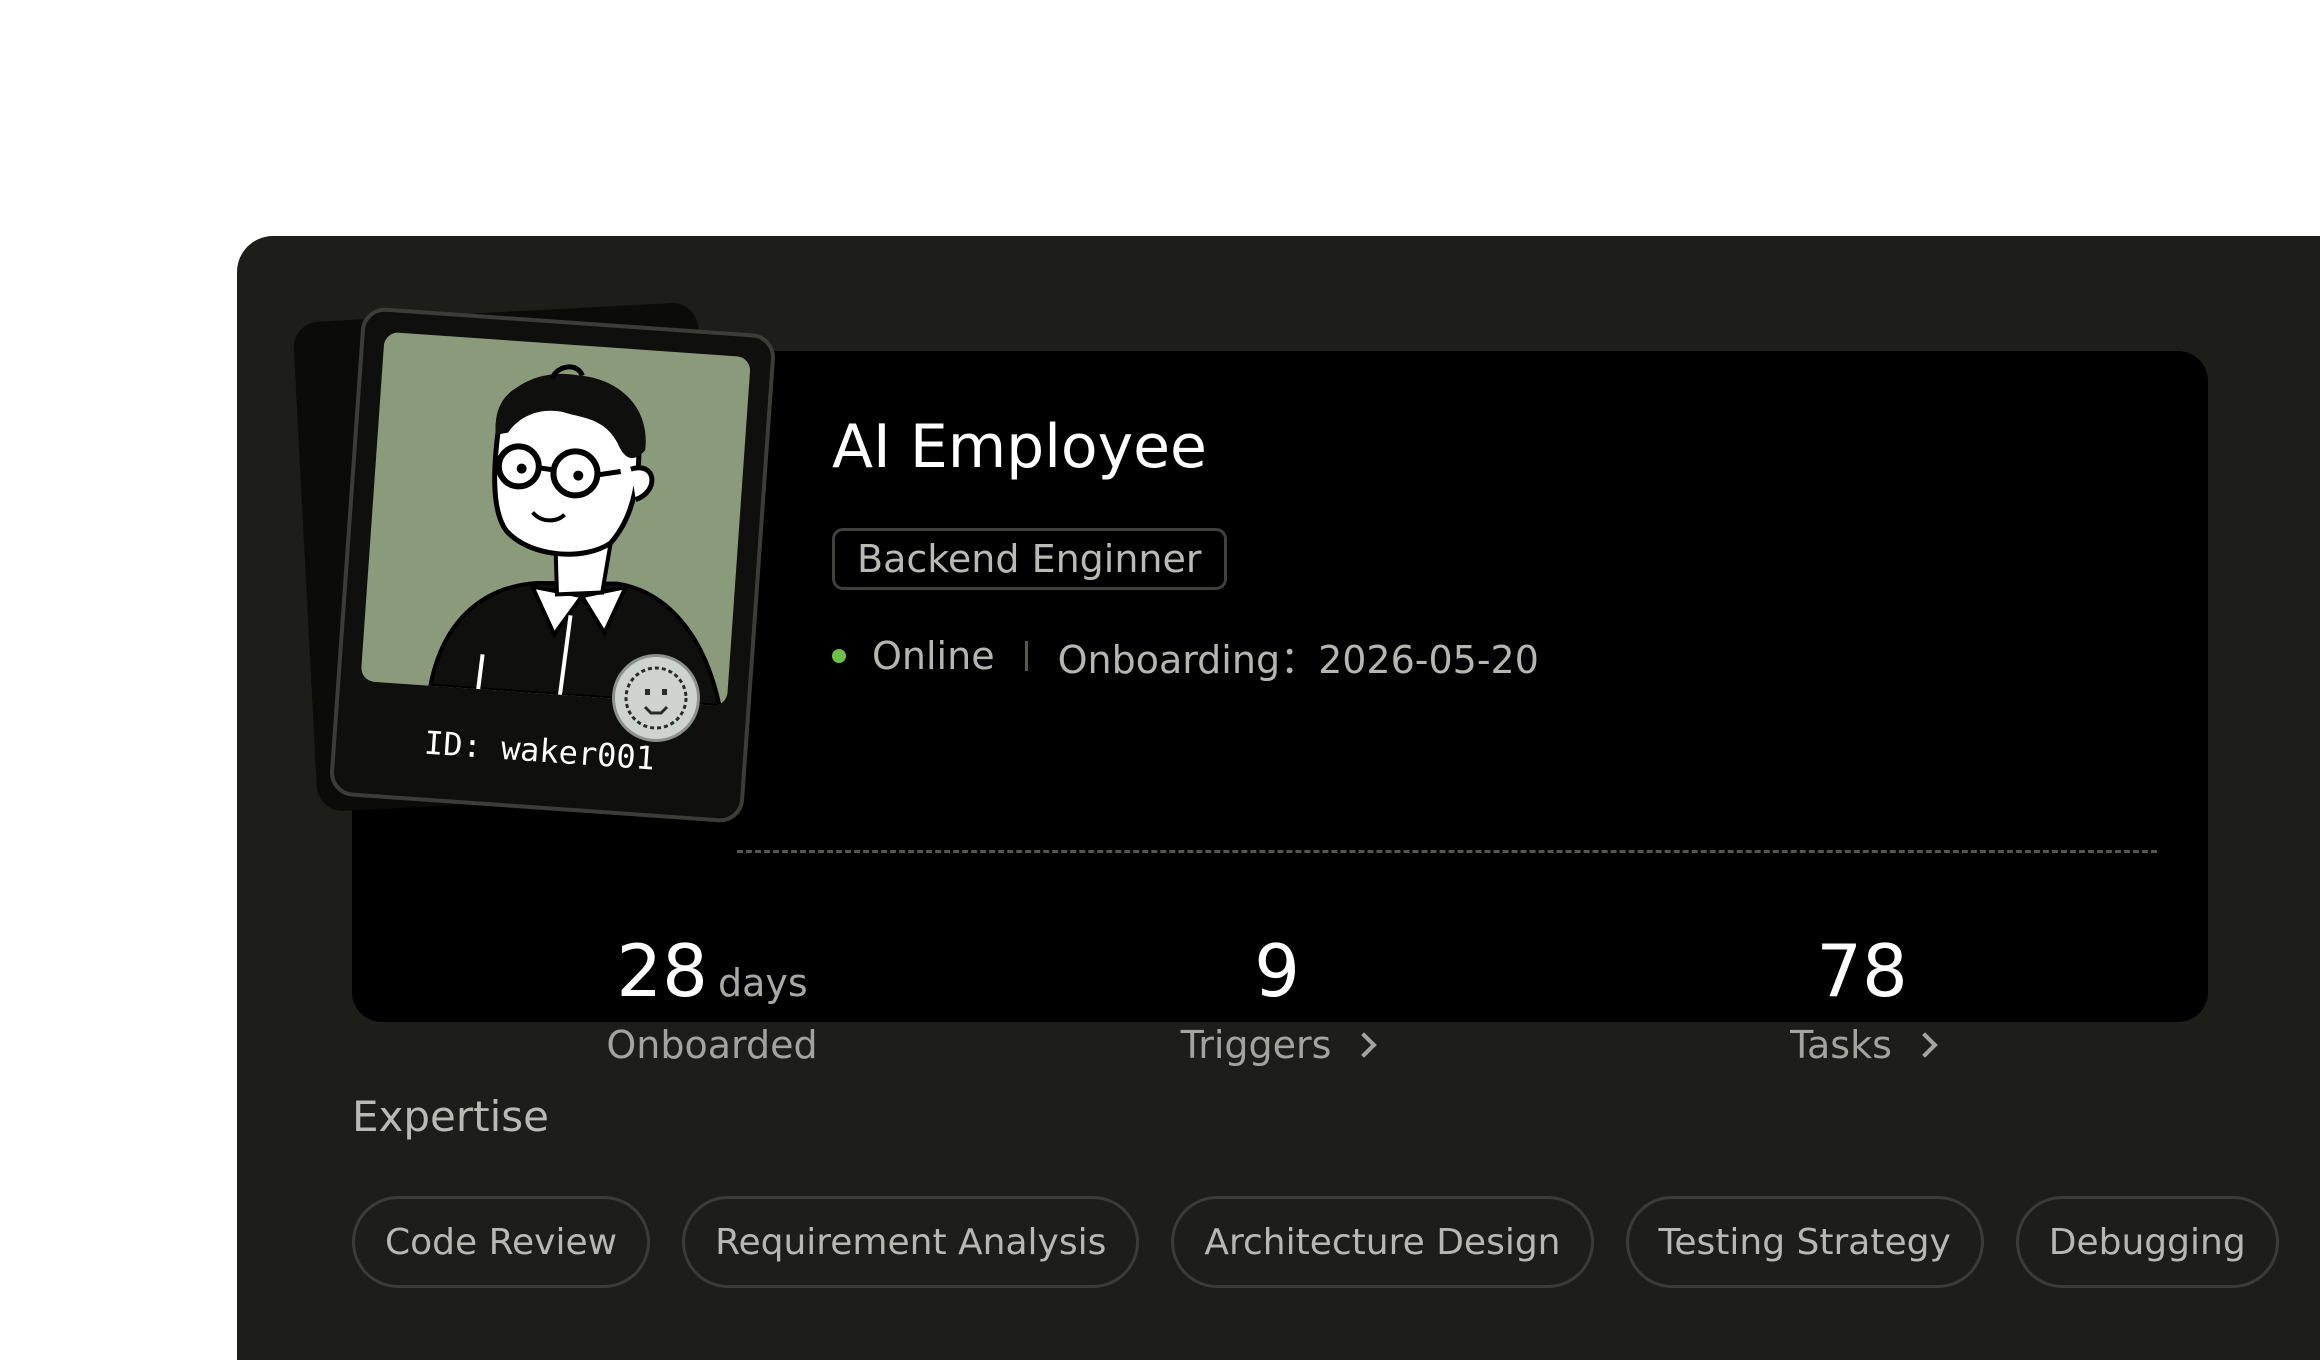 The image size is (2320, 1360). I want to click on onboarded-label: Onboarded, so click(712, 1045).